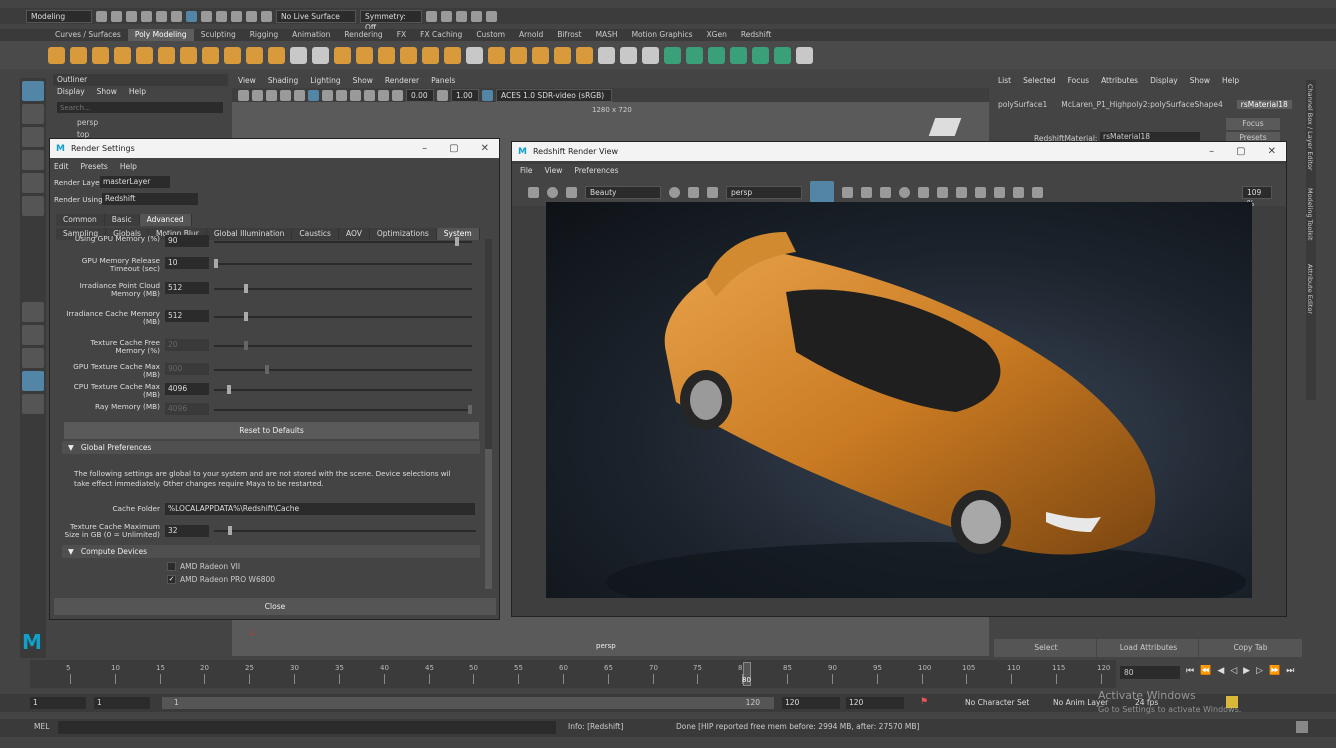  What do you see at coordinates (1205, 671) in the screenshot?
I see `step-back-key-icon: ⏪` at bounding box center [1205, 671].